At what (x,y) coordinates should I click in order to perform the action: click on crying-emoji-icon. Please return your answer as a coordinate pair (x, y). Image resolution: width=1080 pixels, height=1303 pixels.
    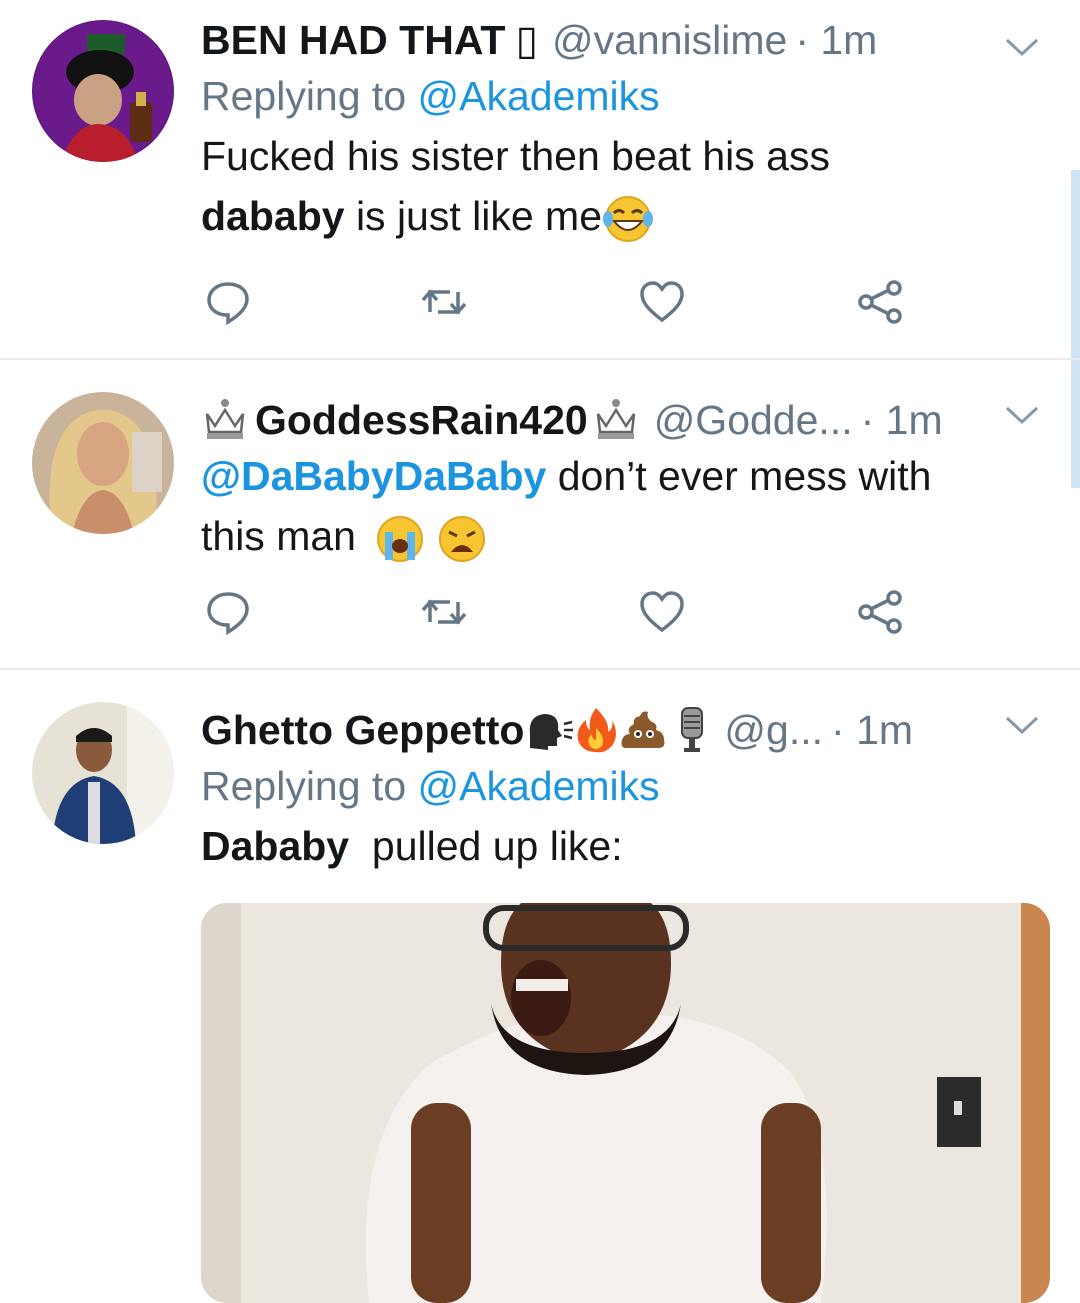
    Looking at the image, I should click on (400, 539).